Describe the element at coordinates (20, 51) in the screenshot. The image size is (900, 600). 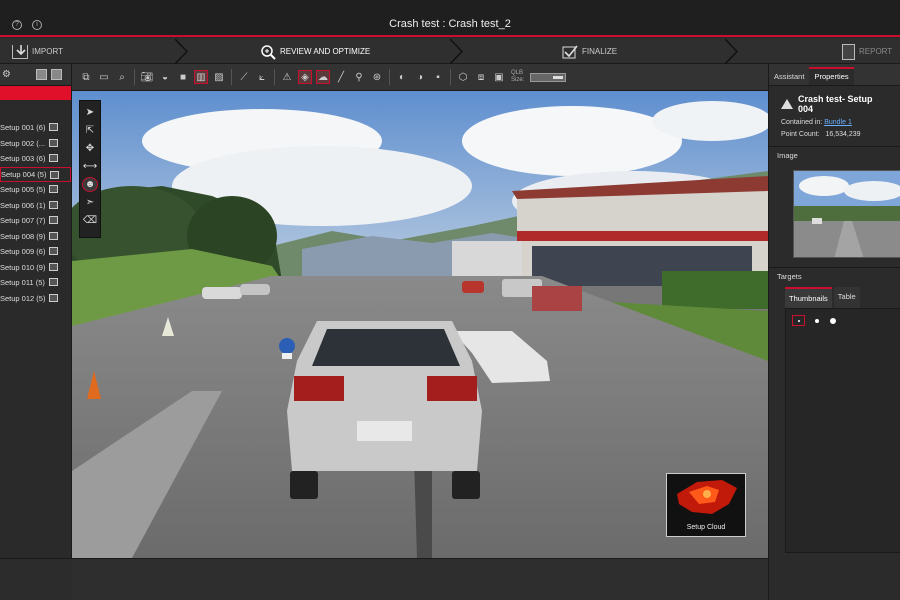
I see `import-icon` at that location.